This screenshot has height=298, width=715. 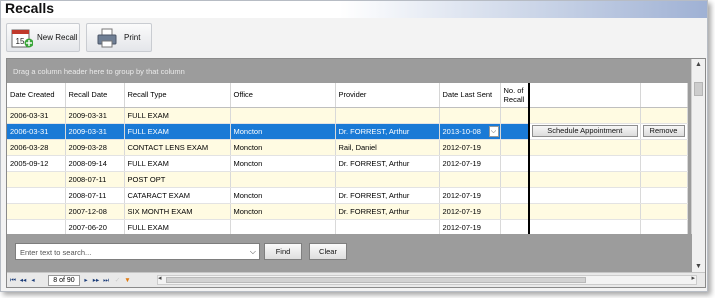 I want to click on table-row: 2007-06-20 FULL EXAM 2012-07-19, so click(x=347, y=227).